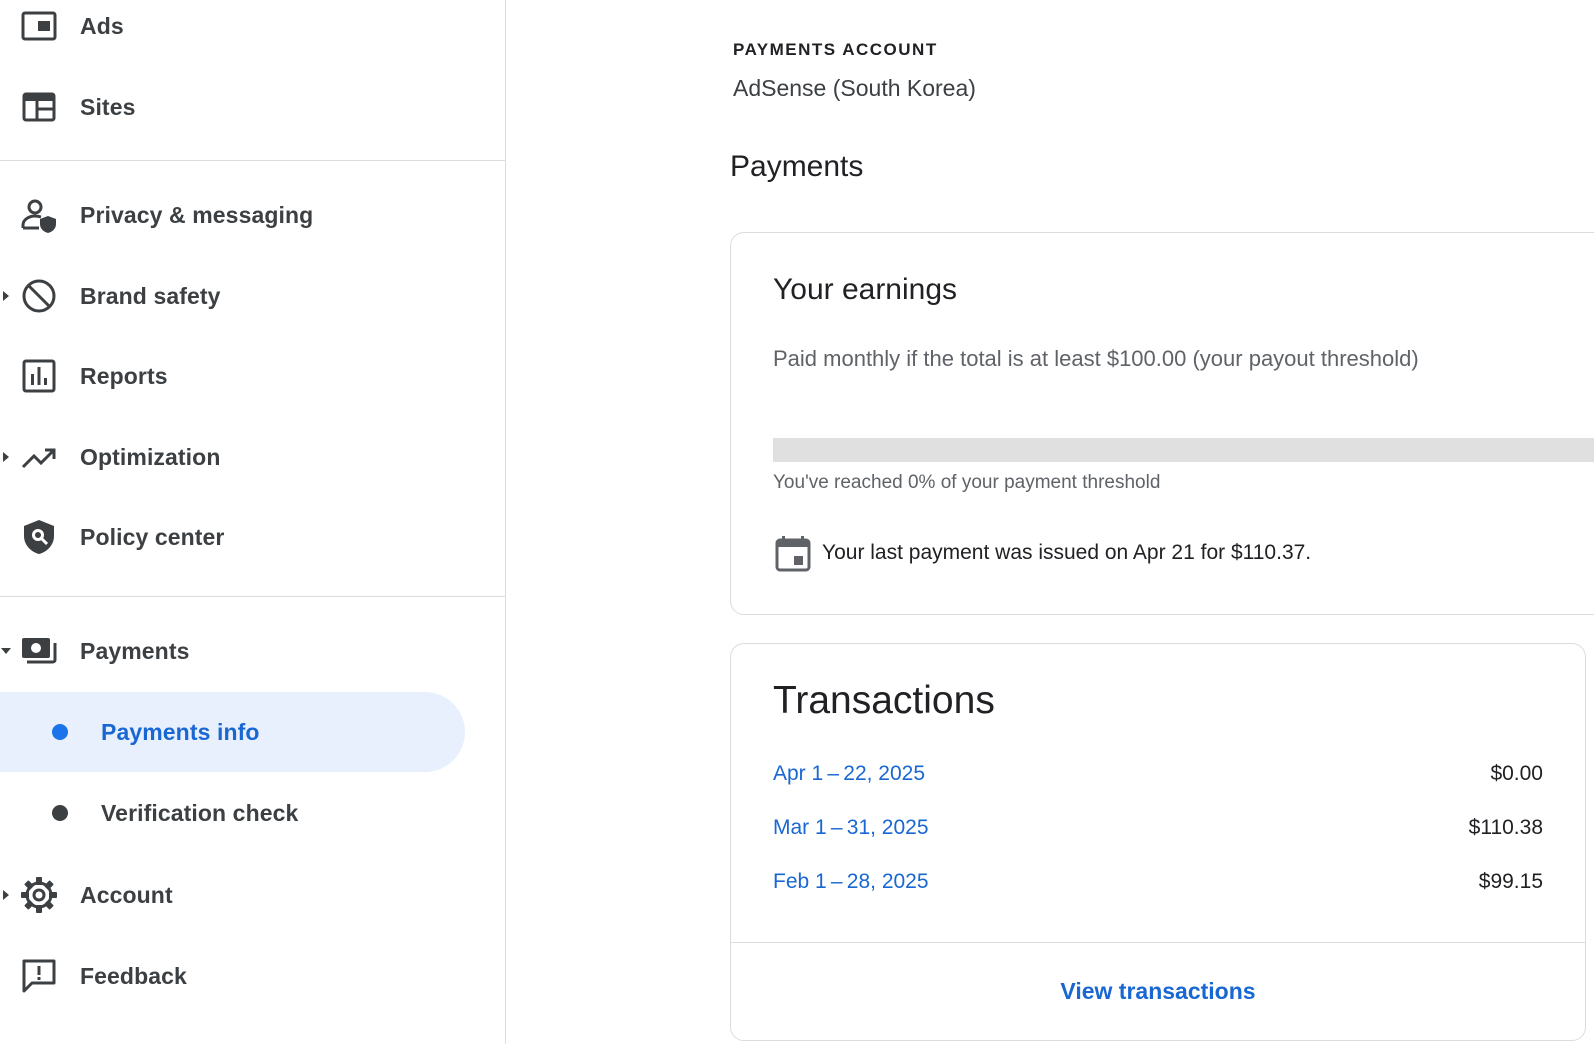 The image size is (1594, 1044). Describe the element at coordinates (851, 828) in the screenshot. I see `transaction-period-link: Mar 1 – 31, 2025` at that location.